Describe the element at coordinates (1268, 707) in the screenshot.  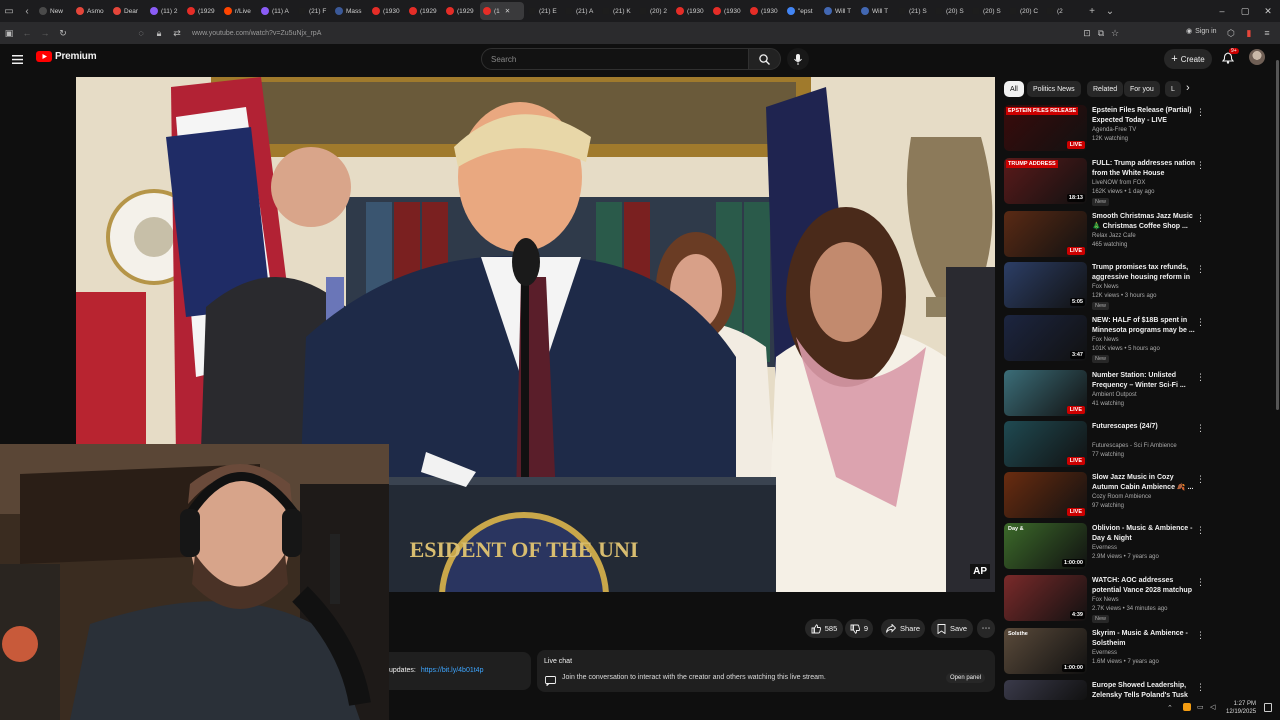
I see `notification-center-icon` at that location.